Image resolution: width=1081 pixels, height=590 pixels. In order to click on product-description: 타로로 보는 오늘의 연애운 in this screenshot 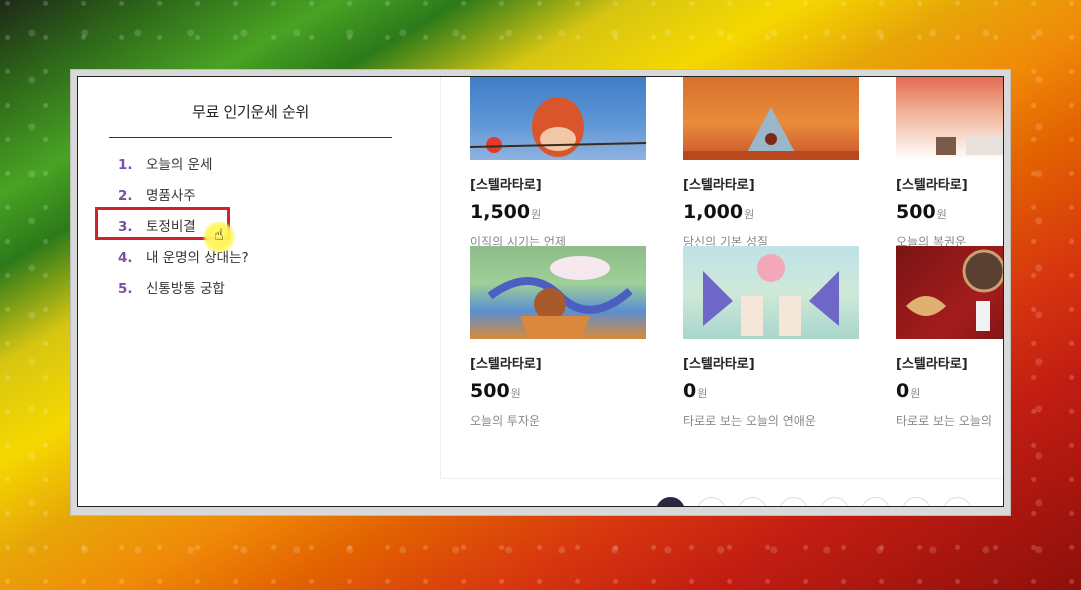, I will do `click(749, 421)`.